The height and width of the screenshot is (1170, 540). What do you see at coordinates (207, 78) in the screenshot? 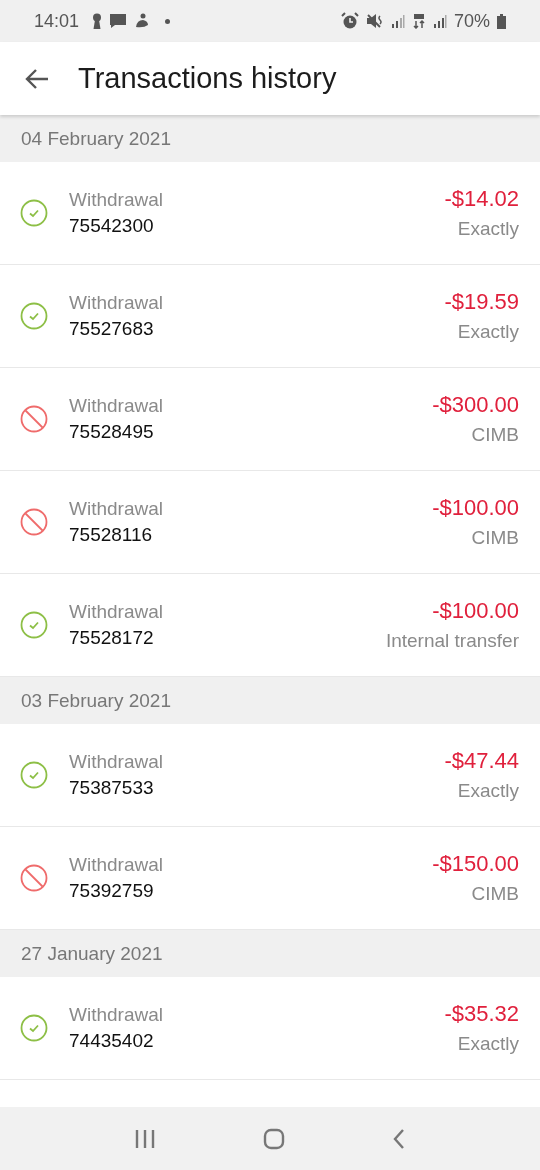
I see `page-title: Transactions history` at bounding box center [207, 78].